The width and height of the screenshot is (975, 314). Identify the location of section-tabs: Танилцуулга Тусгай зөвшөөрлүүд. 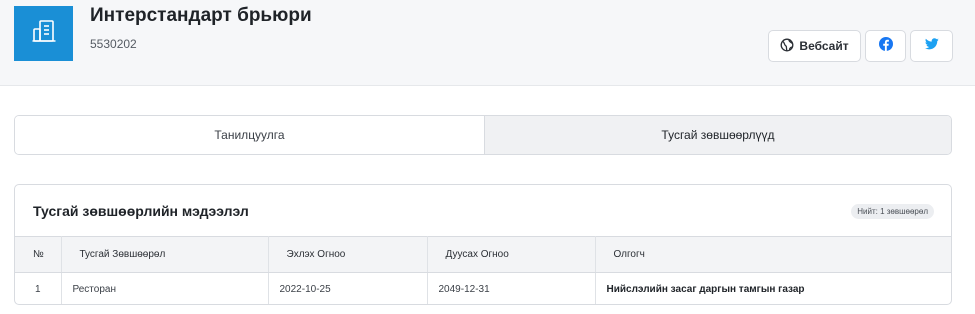
(483, 135).